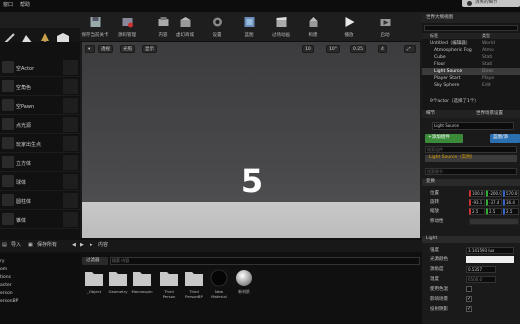  What do you see at coordinates (494, 221) in the screenshot?
I see `mobility-selector` at bounding box center [494, 221].